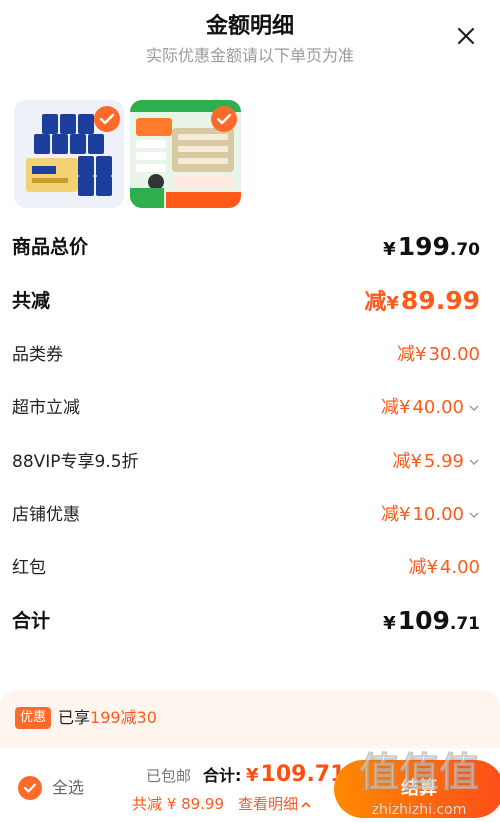  I want to click on site-watermark: 值值值 zhizhizhi.com, so click(419, 784).